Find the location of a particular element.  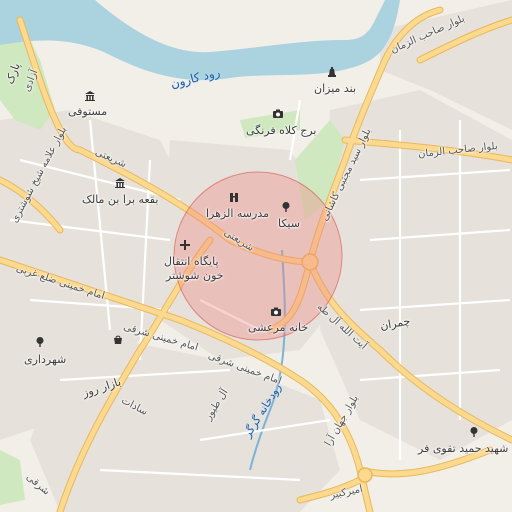

place-label-blood: پایگاه انتقال is located at coordinates (191, 261).